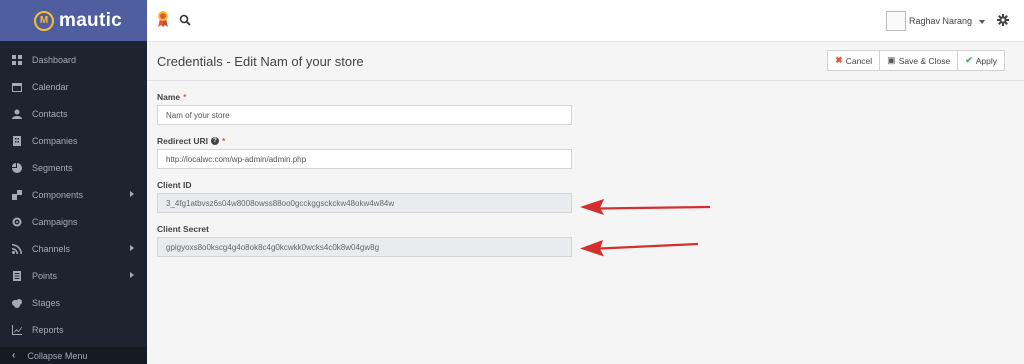 The width and height of the screenshot is (1024, 364). I want to click on campaigns-icon, so click(17, 222).